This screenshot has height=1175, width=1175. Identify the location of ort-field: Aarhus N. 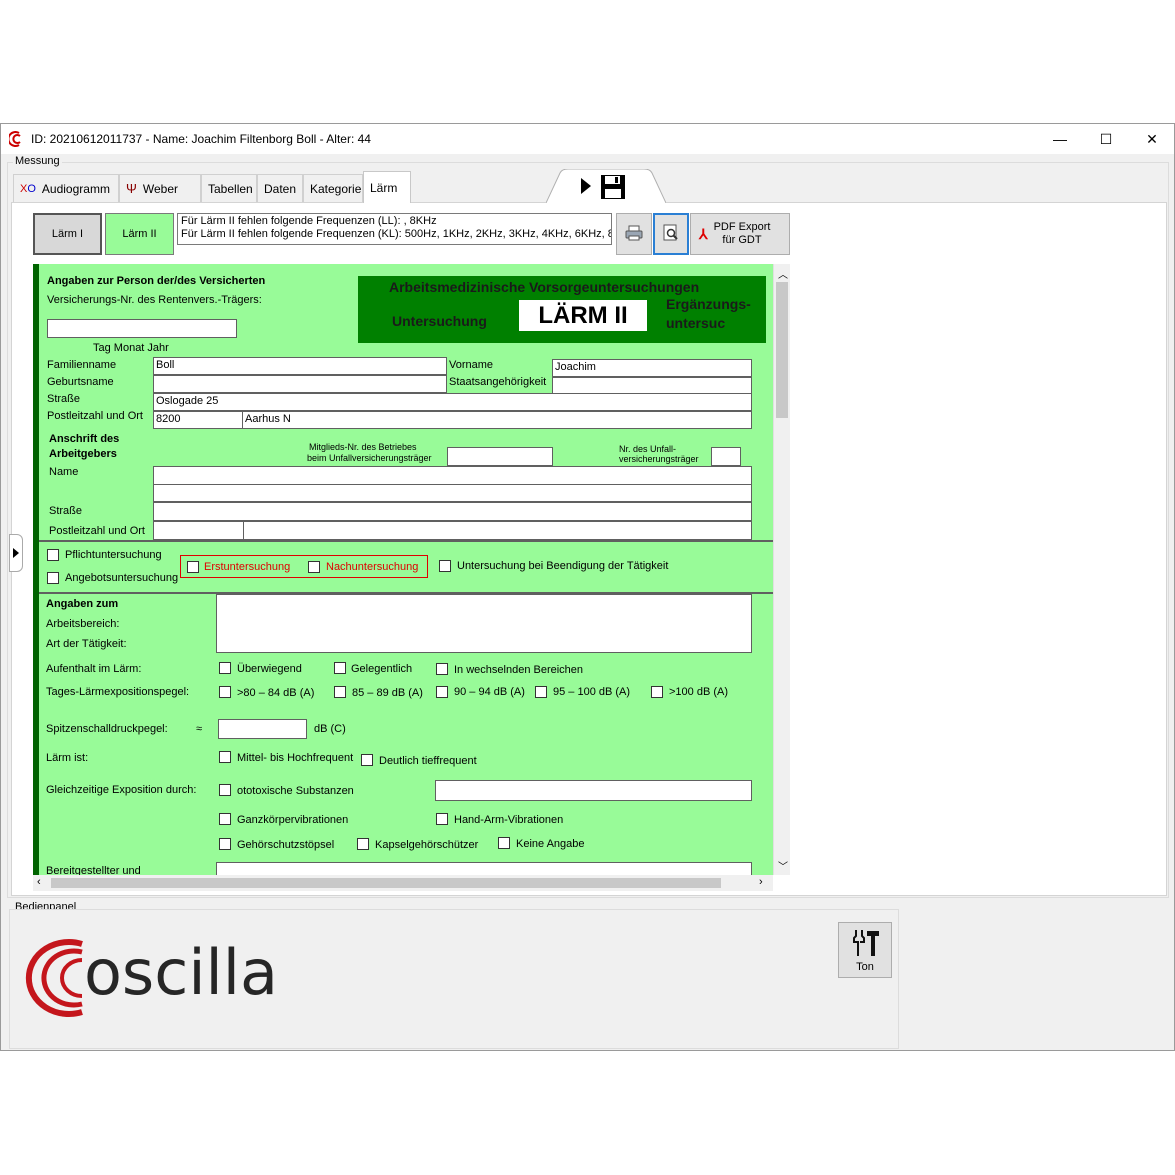
(497, 420).